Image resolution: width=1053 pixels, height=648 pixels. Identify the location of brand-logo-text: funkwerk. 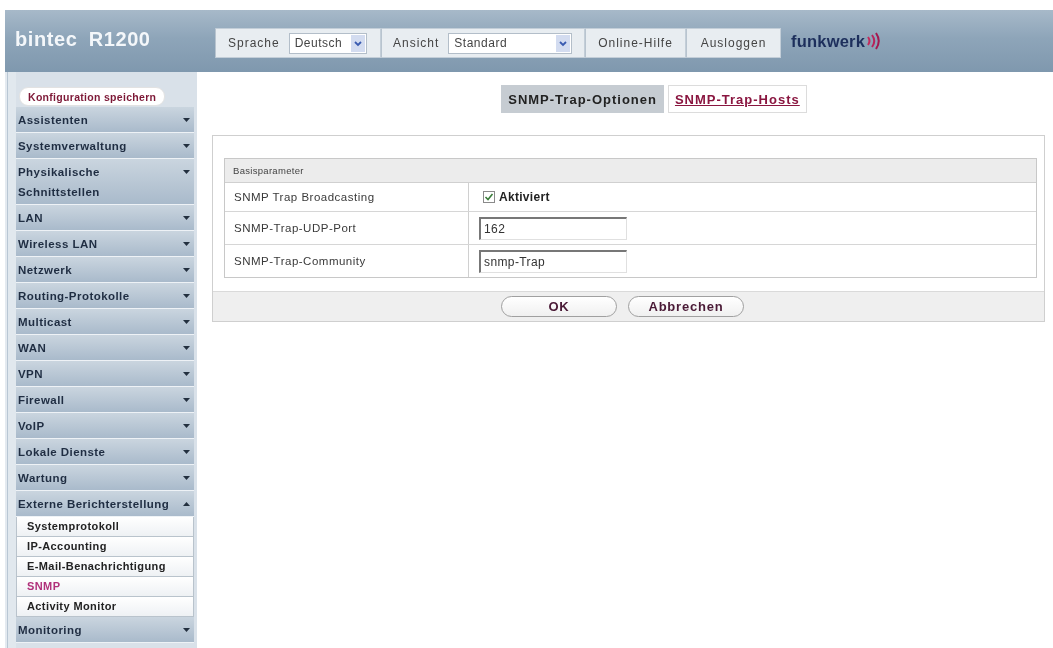
(828, 41).